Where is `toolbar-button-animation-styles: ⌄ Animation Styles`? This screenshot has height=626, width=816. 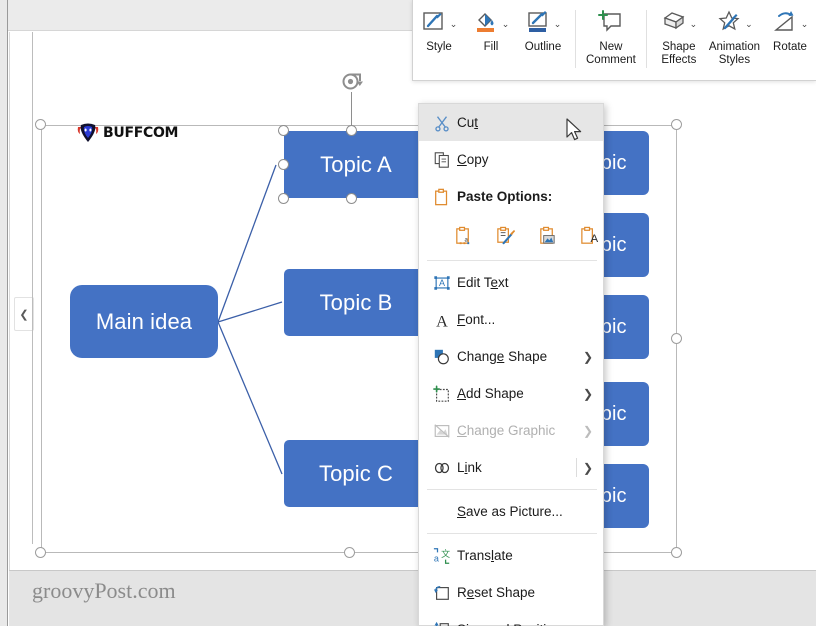 toolbar-button-animation-styles: ⌄ Animation Styles is located at coordinates (734, 36).